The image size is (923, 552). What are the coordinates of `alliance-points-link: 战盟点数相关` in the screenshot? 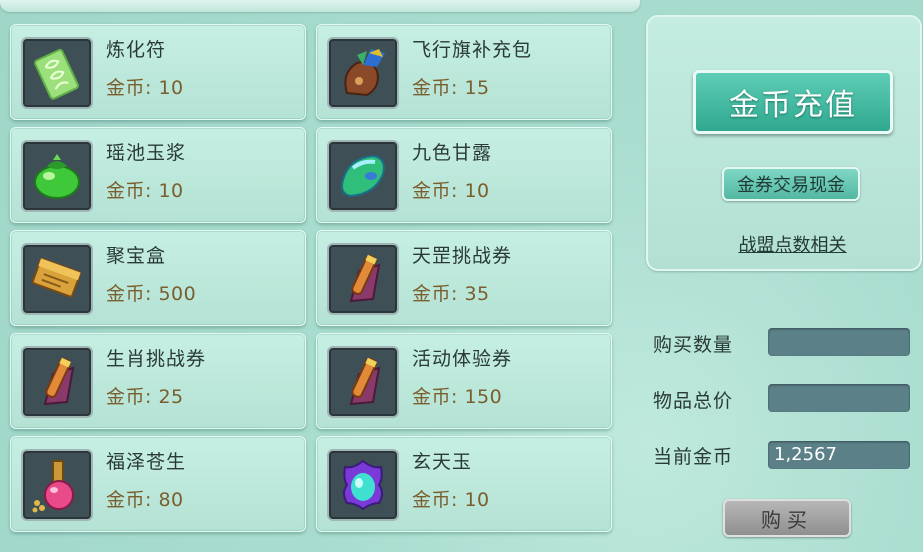 It's located at (792, 244).